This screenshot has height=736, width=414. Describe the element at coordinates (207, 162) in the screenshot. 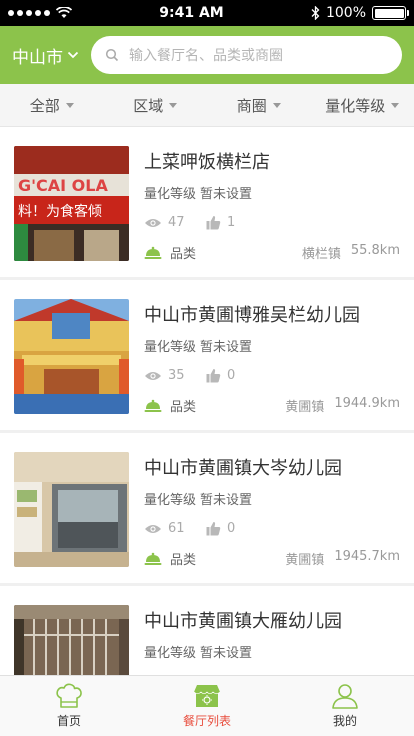

I see `restaurant-name: 上菜呷饭横栏店` at that location.